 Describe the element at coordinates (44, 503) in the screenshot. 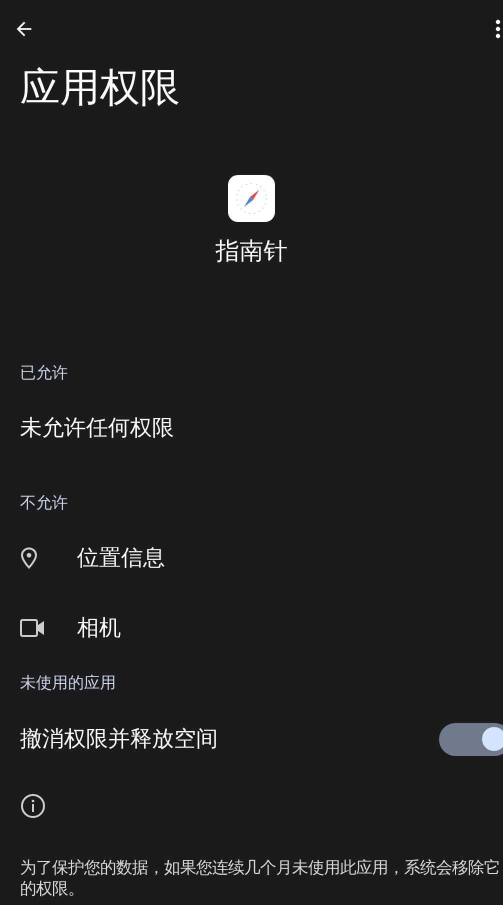

I see `section-header: 不允许` at that location.